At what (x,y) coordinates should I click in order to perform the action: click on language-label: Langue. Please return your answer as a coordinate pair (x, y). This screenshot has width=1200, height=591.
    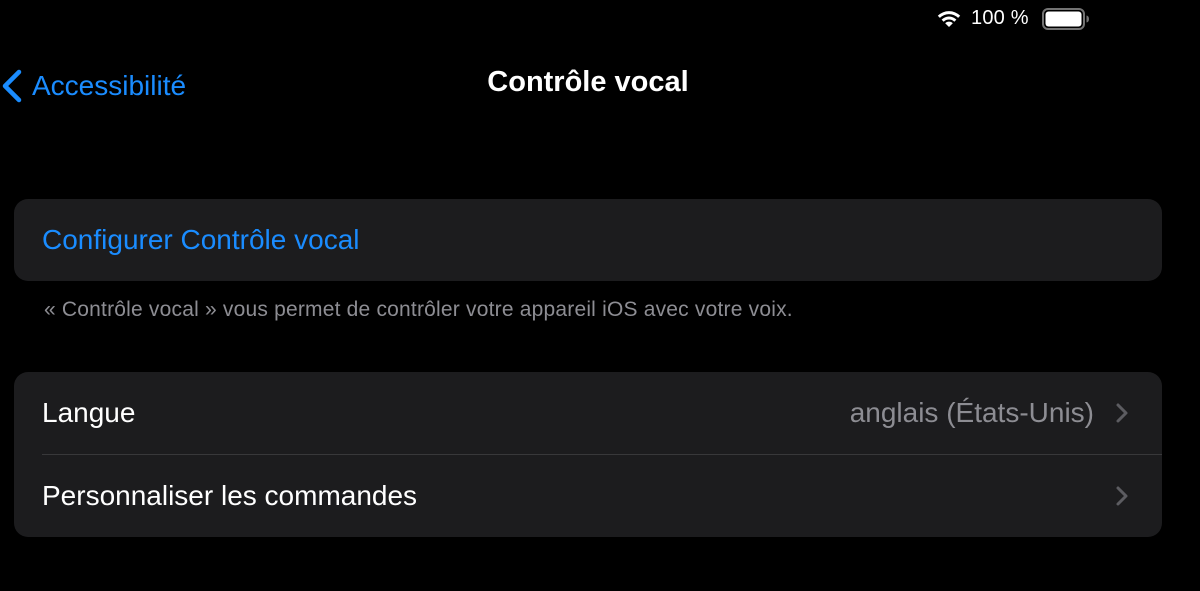
    Looking at the image, I should click on (89, 412).